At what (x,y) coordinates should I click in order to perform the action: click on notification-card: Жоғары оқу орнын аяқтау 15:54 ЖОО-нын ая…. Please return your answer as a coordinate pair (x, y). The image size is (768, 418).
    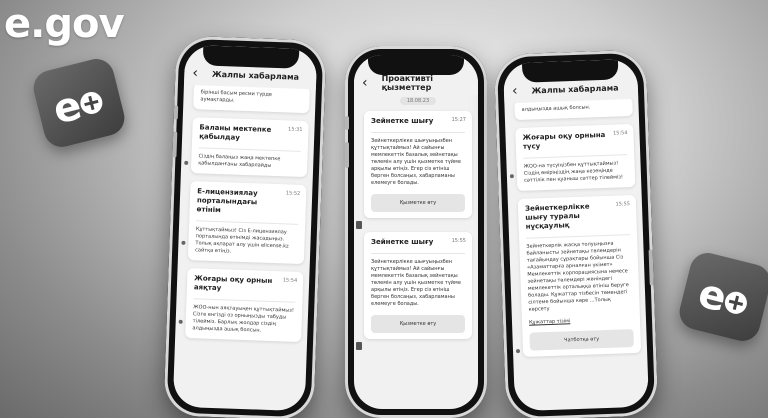
    Looking at the image, I should click on (241, 305).